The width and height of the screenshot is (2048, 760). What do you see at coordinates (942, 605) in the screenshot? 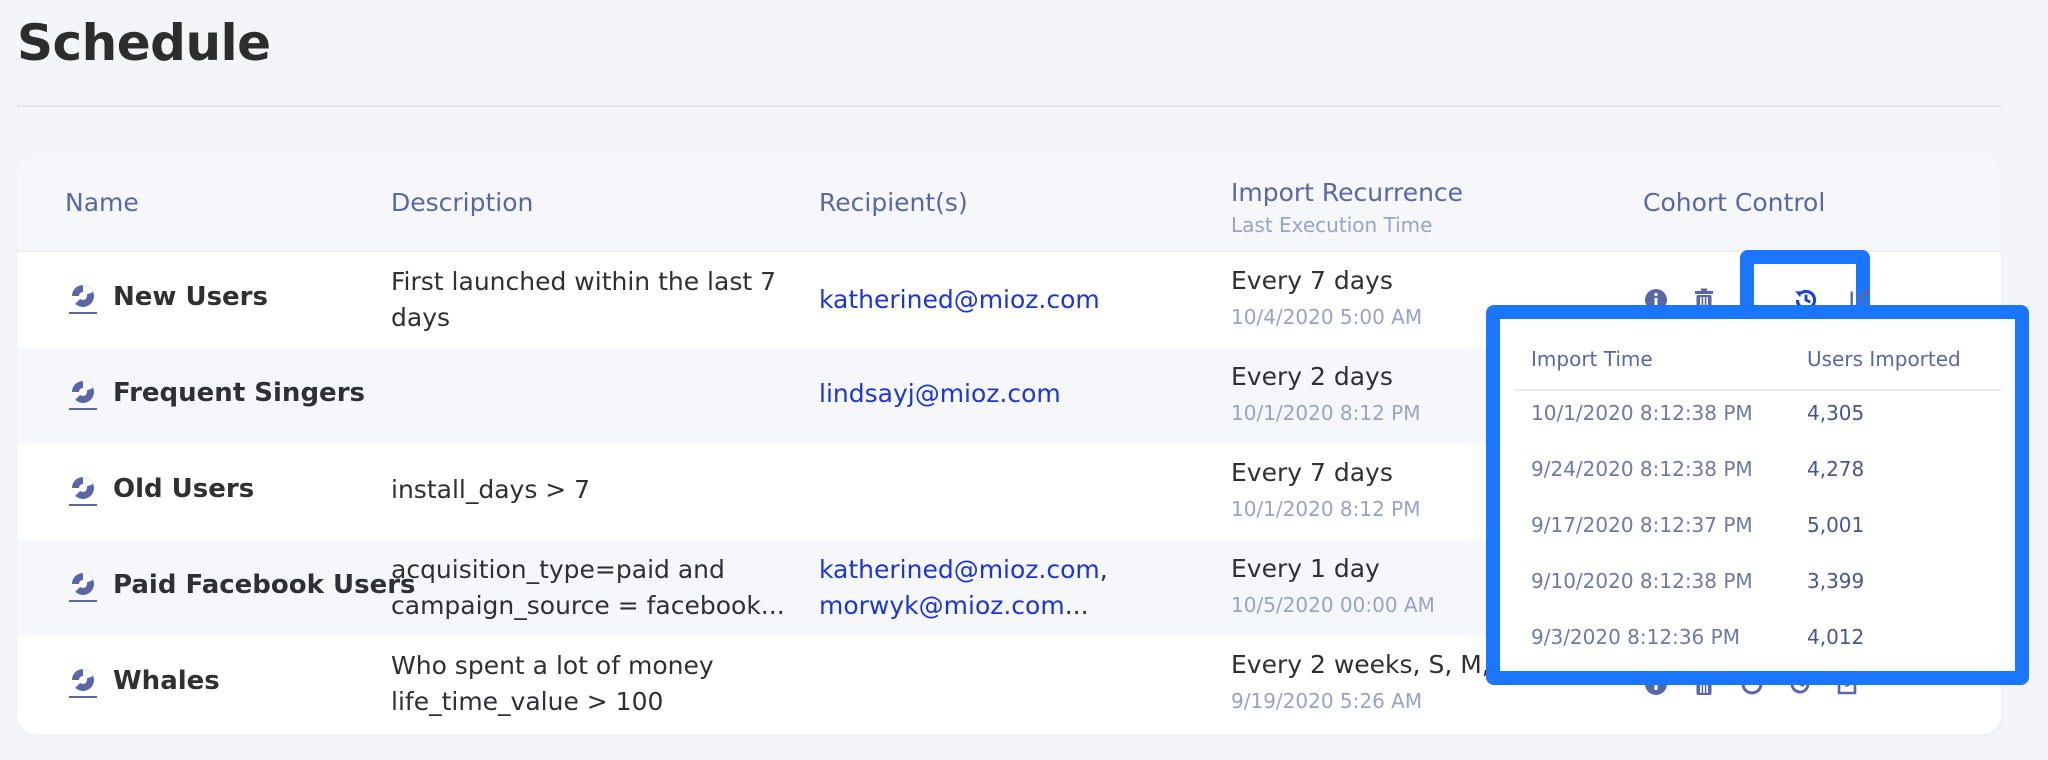
I see `recipient-link: morwyk@mioz.com` at bounding box center [942, 605].